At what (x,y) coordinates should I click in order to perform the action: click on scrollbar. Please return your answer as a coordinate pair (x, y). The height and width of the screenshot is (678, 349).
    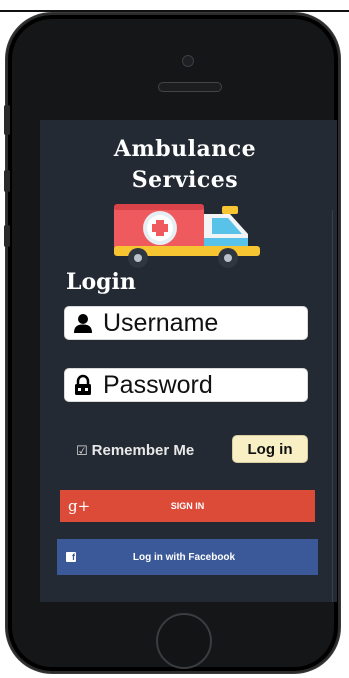
    Looking at the image, I should click on (332, 406).